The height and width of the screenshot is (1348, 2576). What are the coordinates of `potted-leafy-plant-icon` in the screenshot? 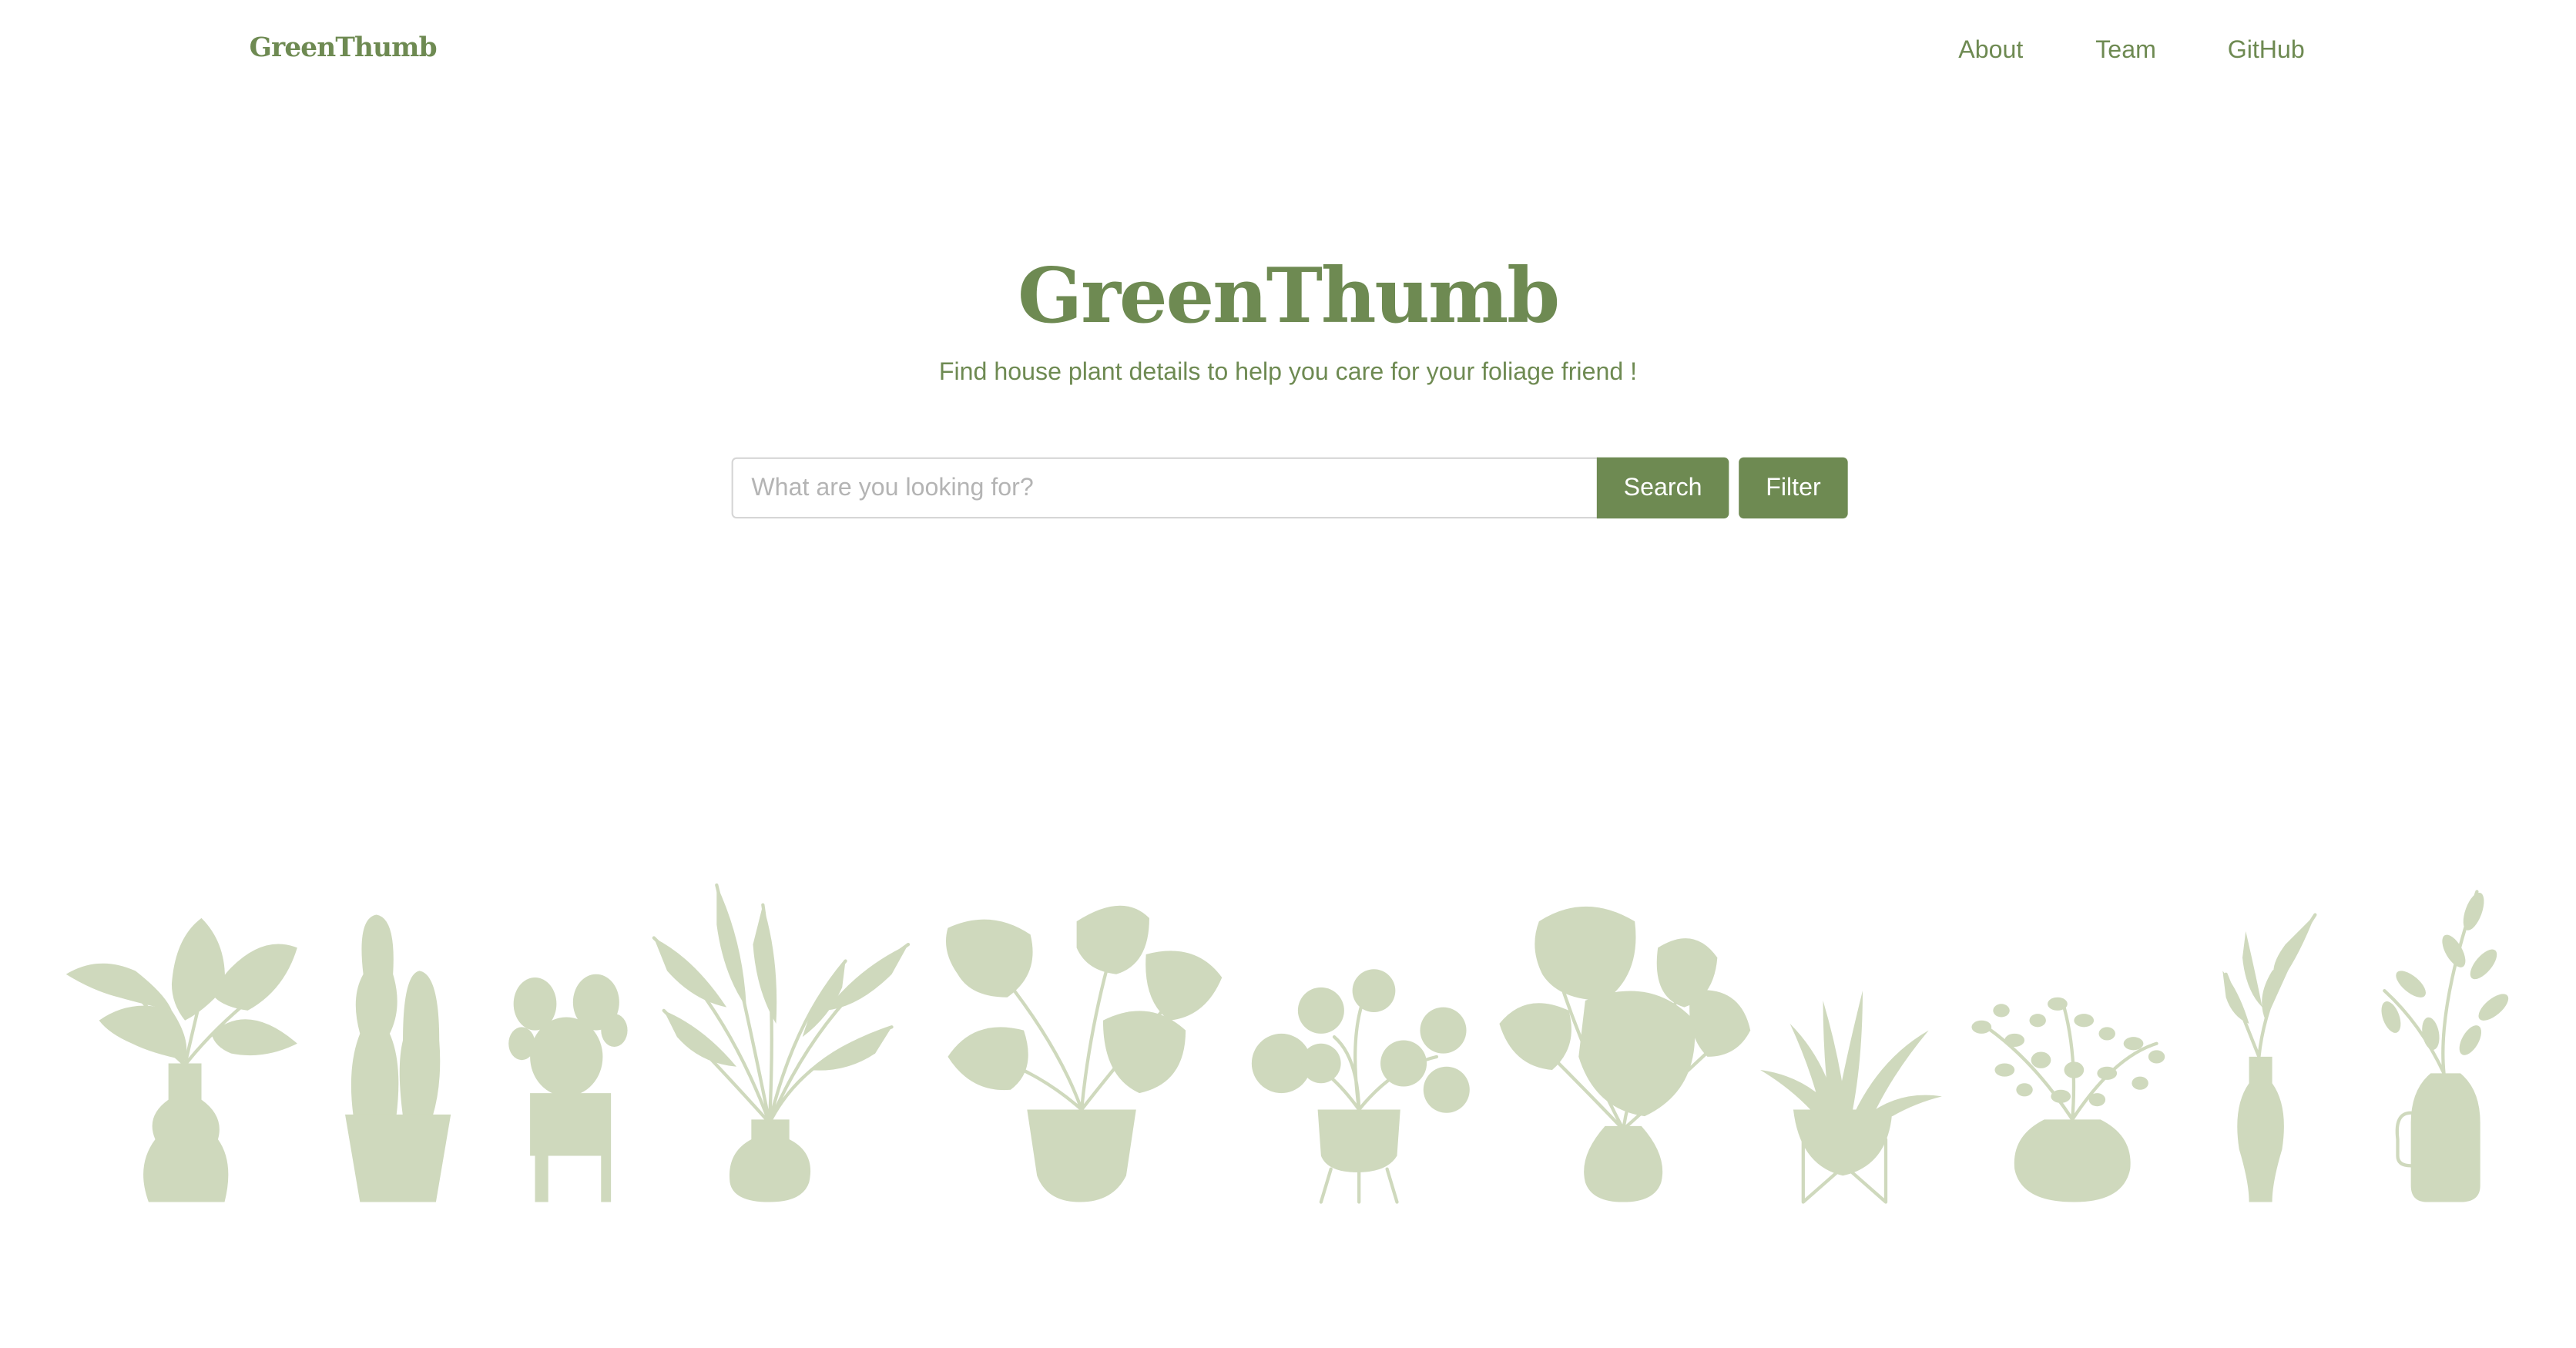 It's located at (181, 1059).